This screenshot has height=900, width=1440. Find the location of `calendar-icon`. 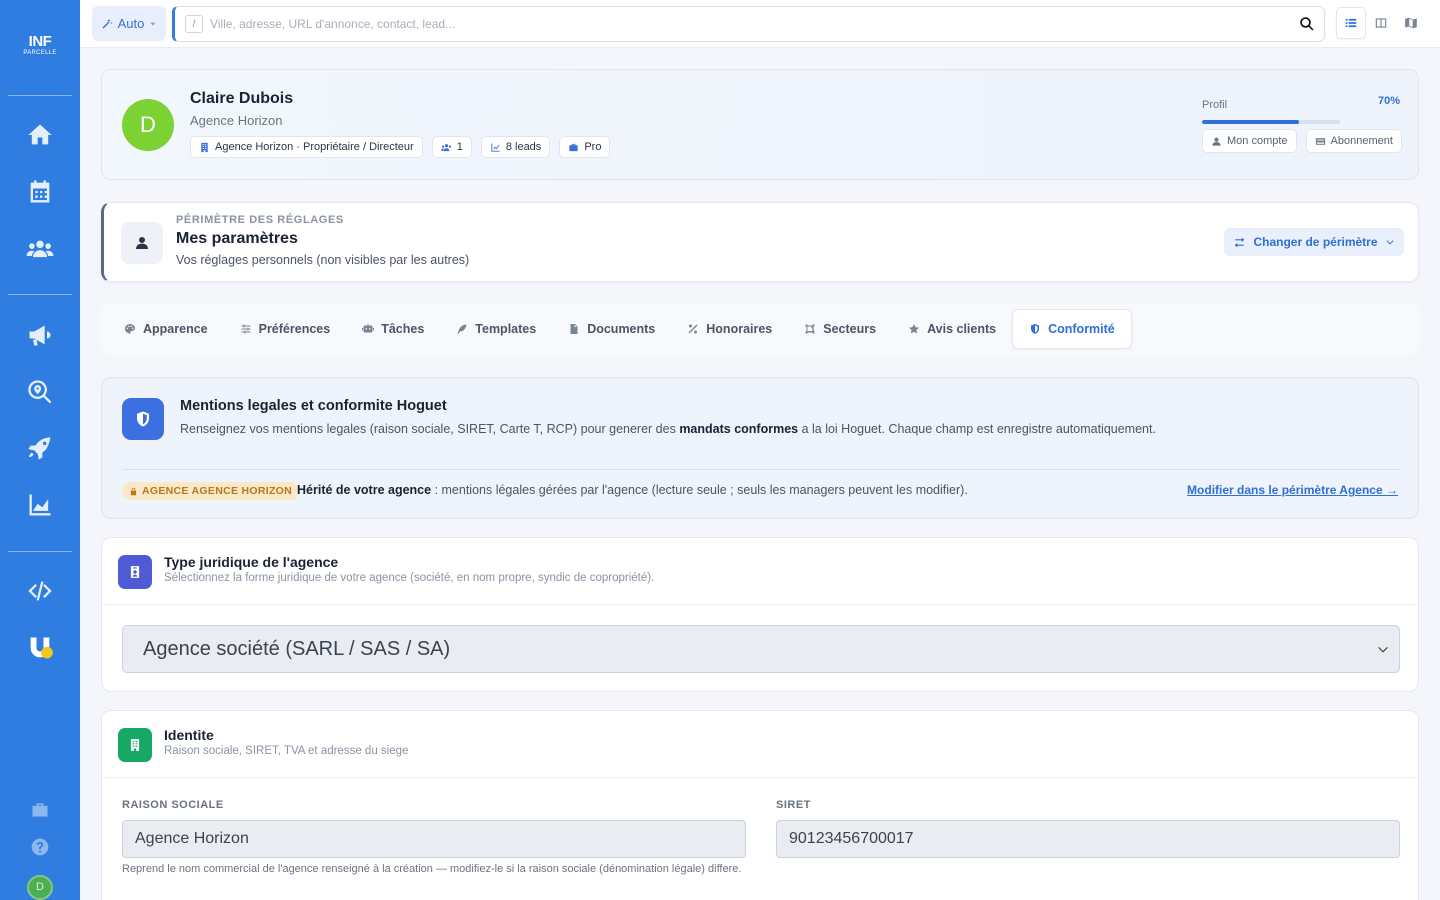

calendar-icon is located at coordinates (40, 191).